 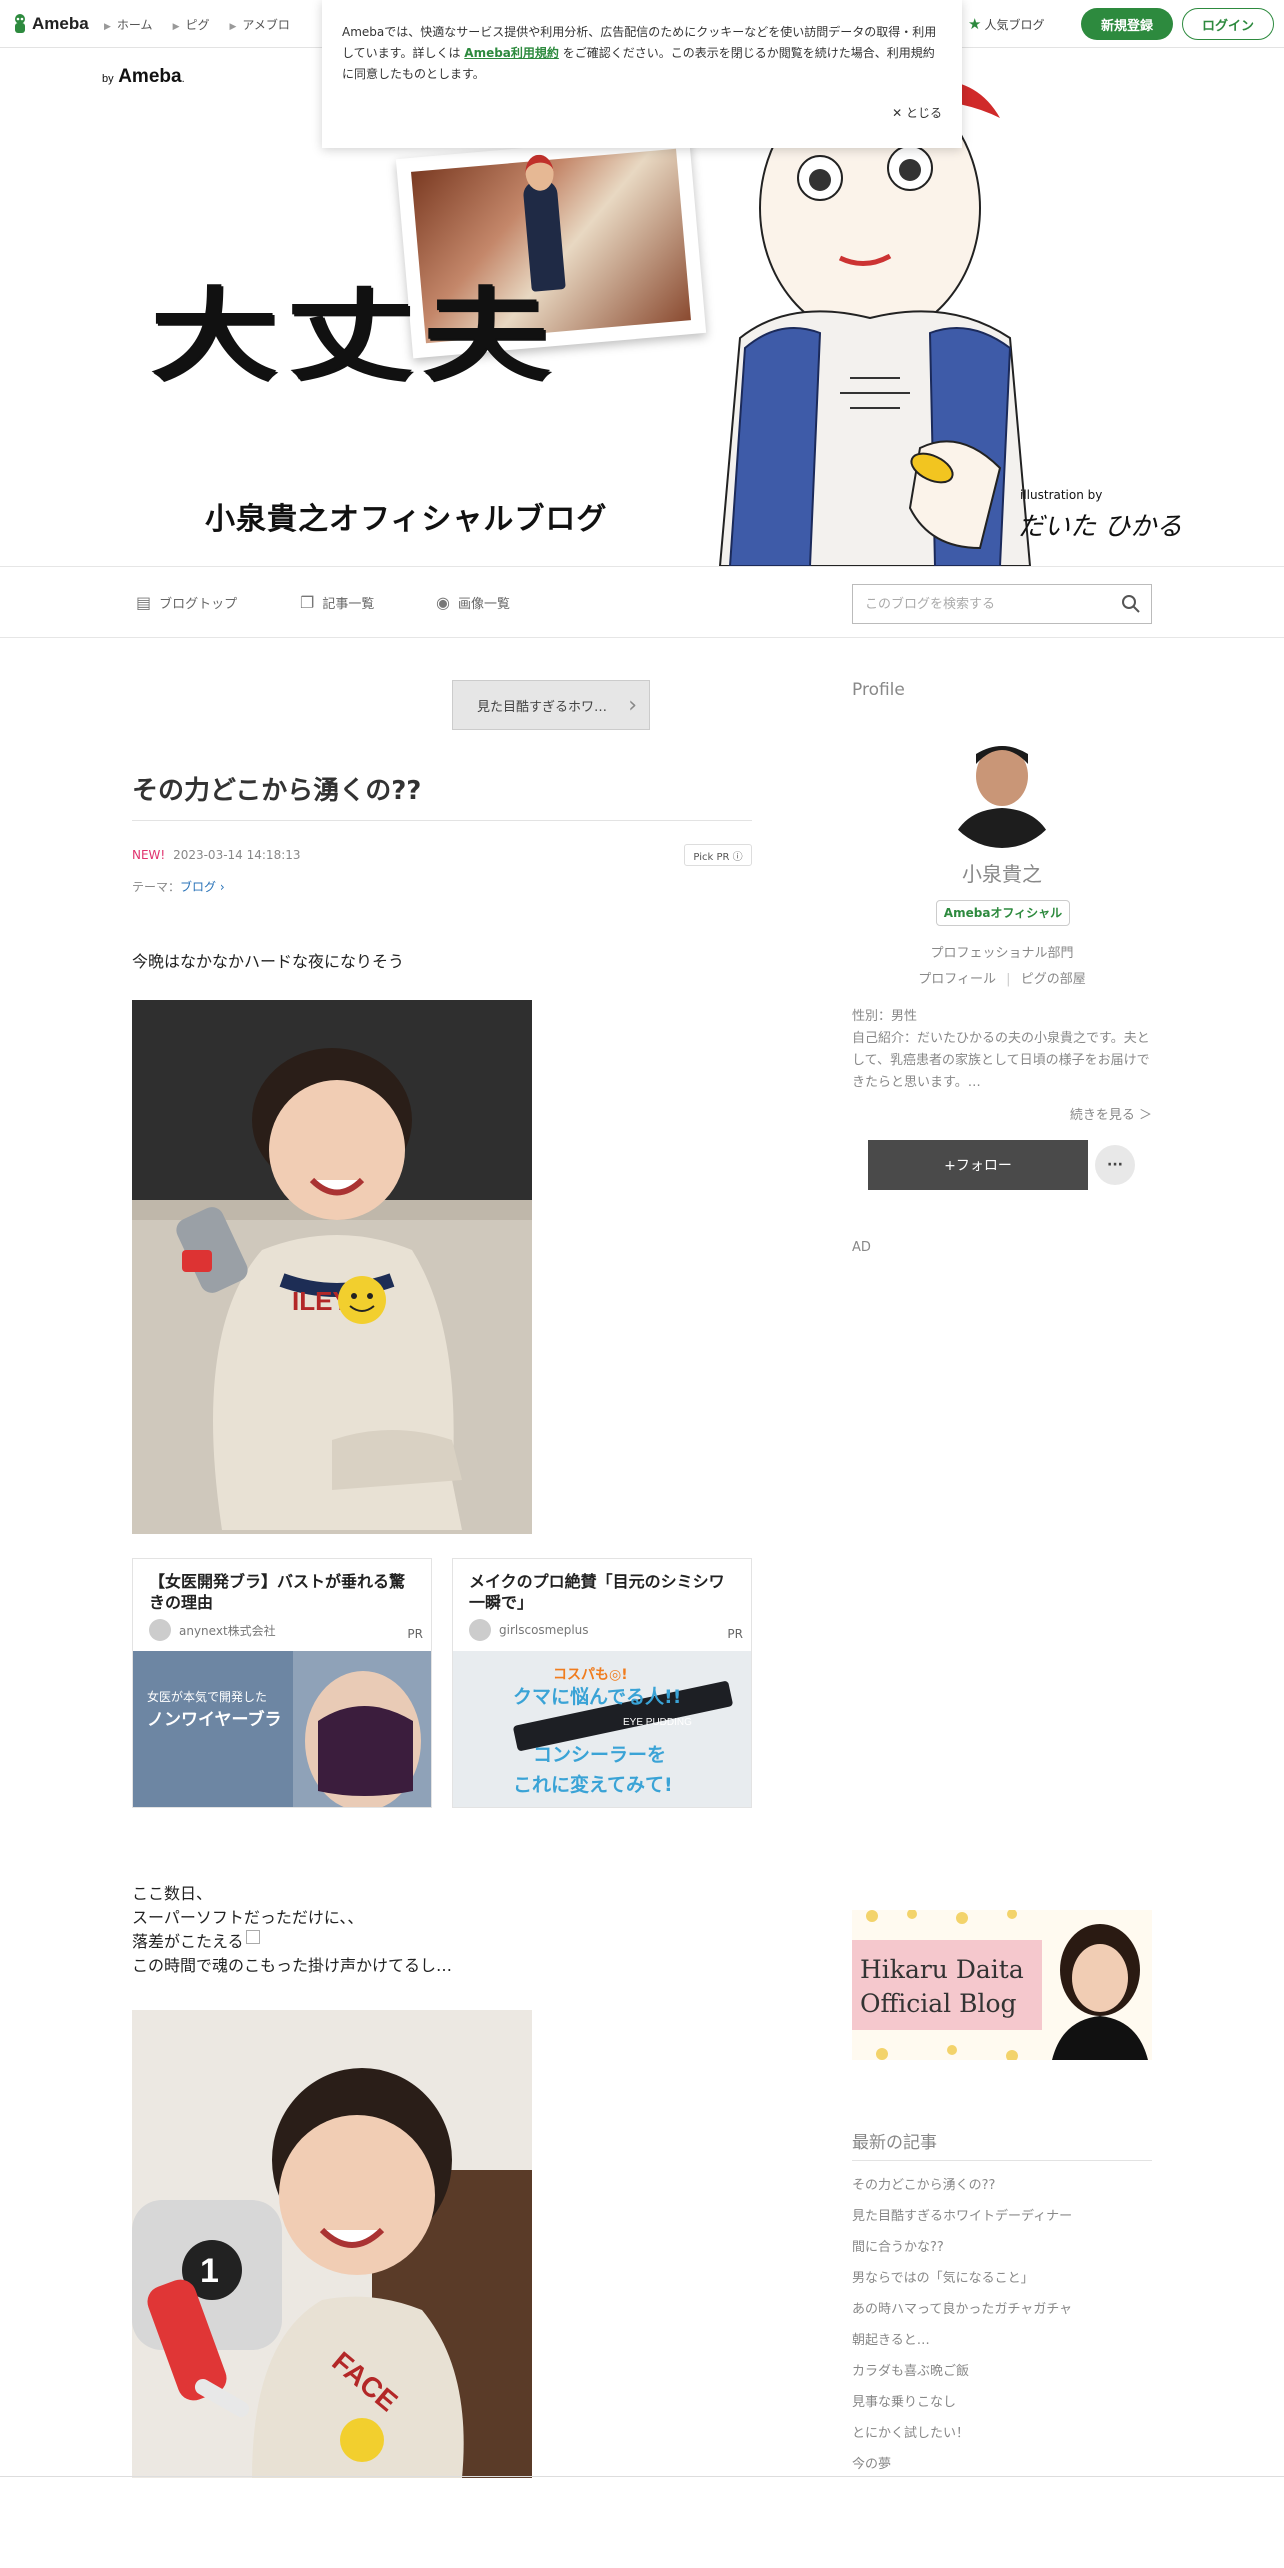 I want to click on profile-category: プロフェッショナル部門, so click(x=1002, y=951).